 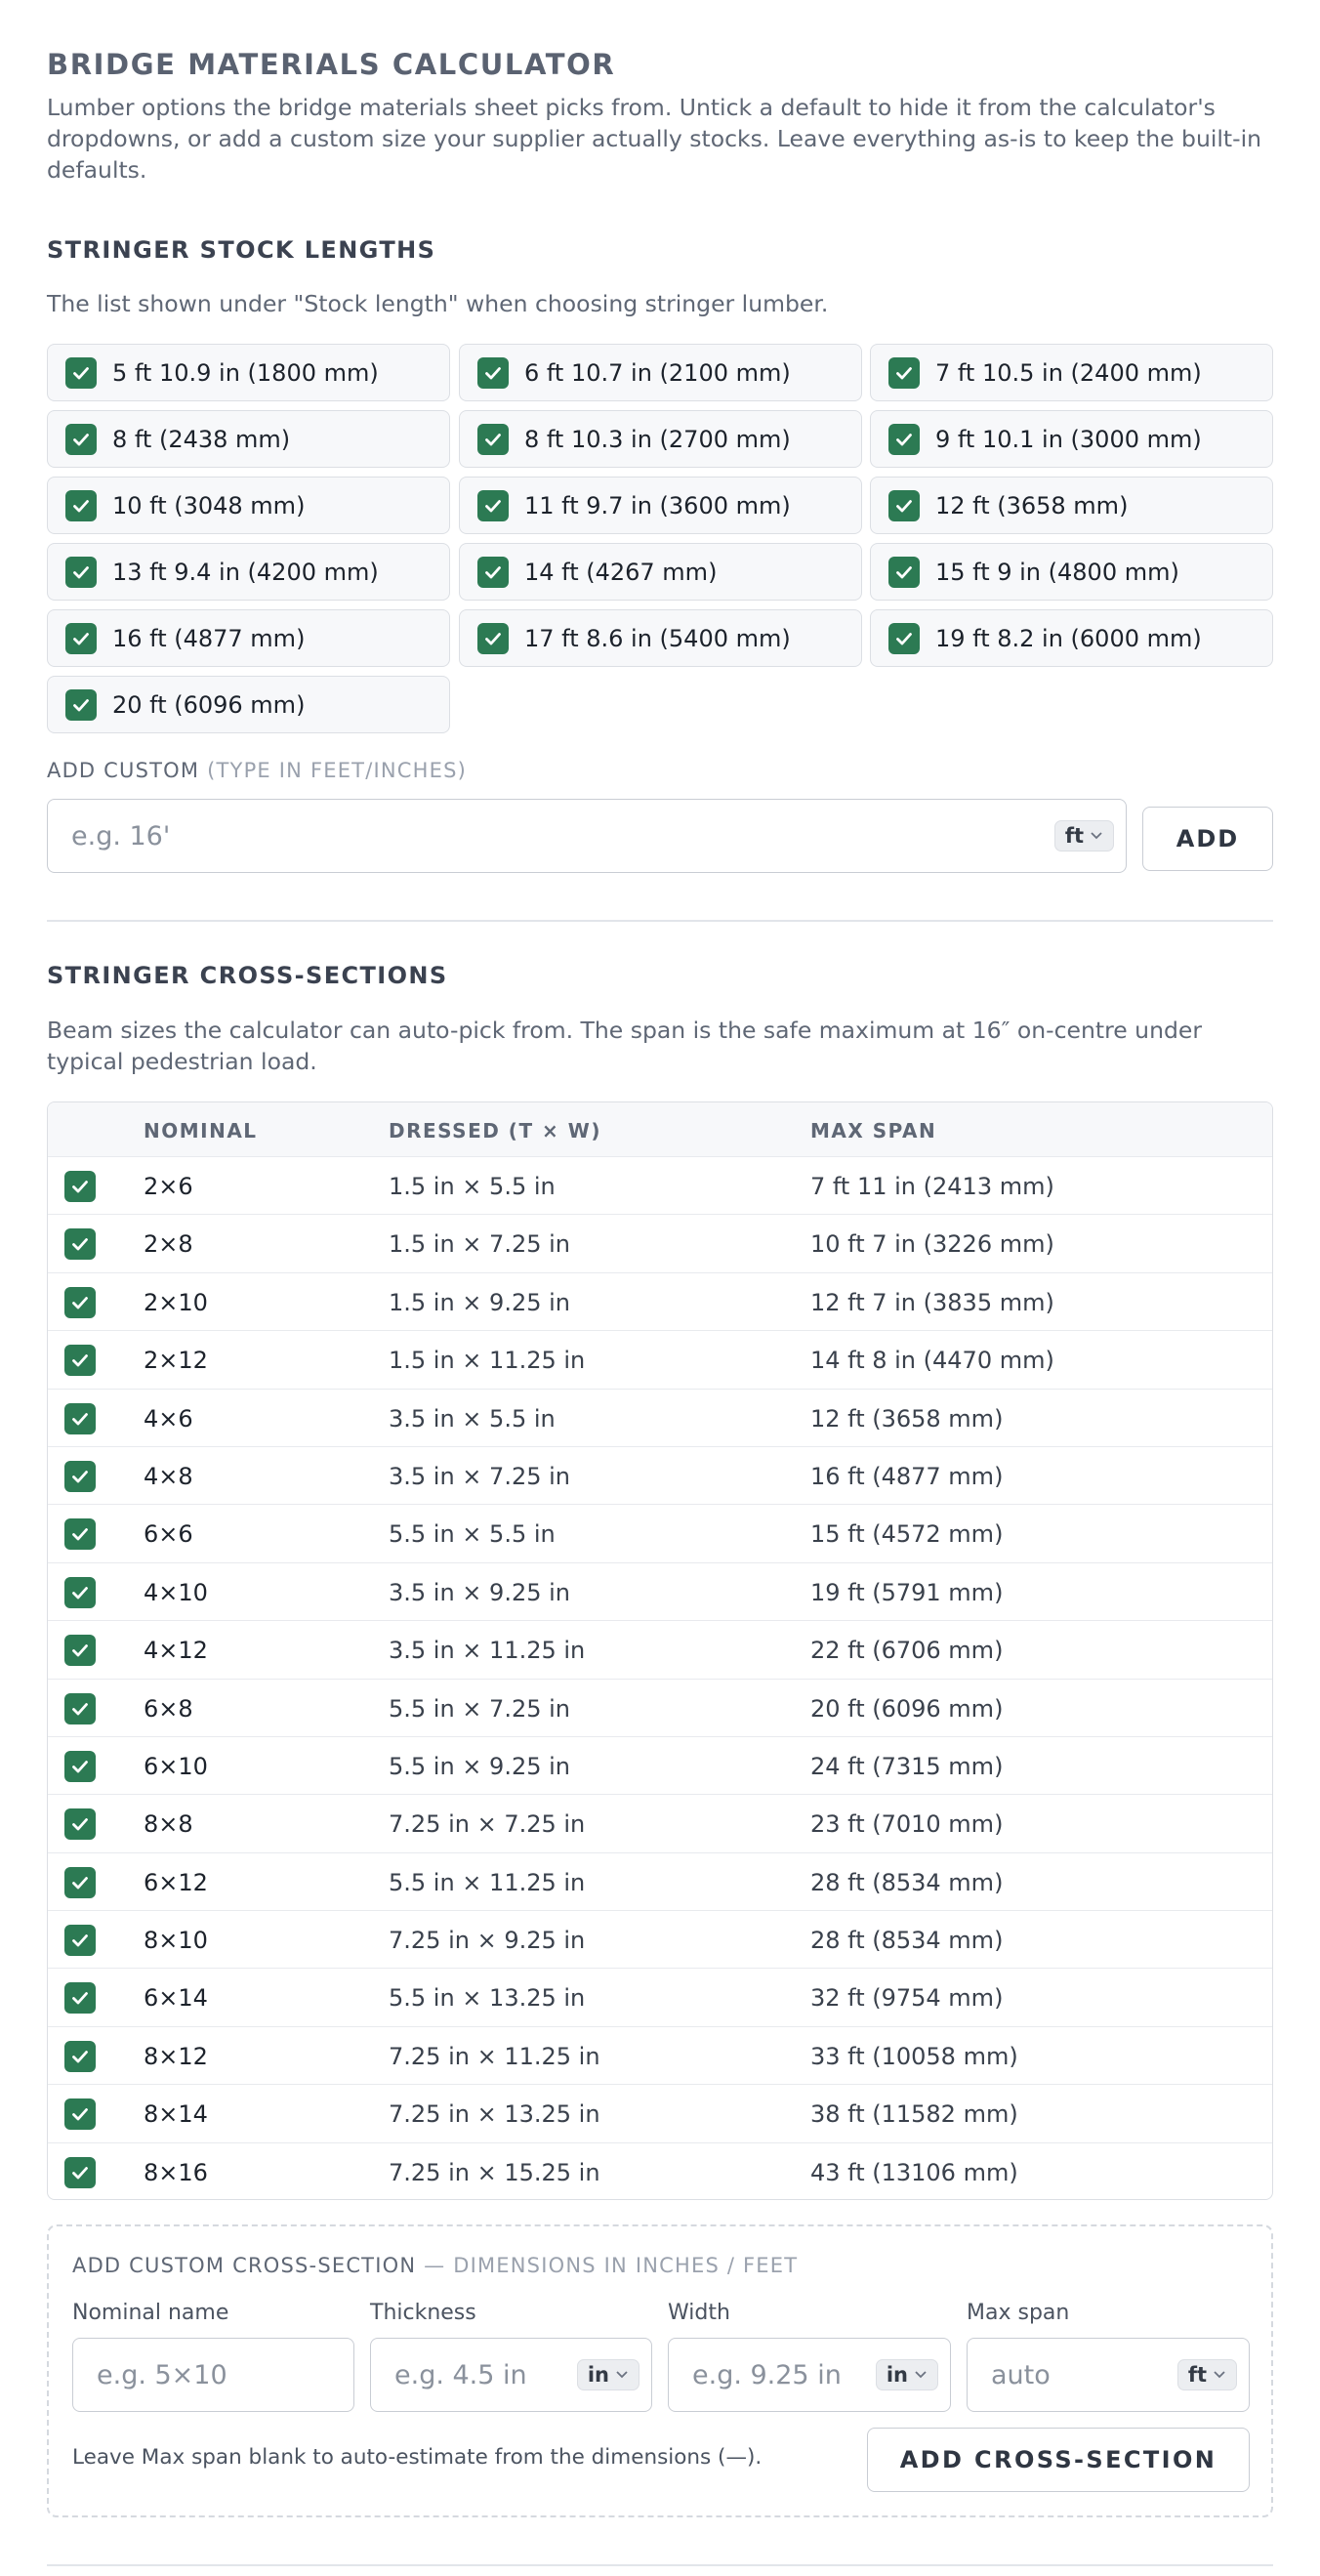 What do you see at coordinates (176, 1998) in the screenshot?
I see `nominal-cell: 6×14` at bounding box center [176, 1998].